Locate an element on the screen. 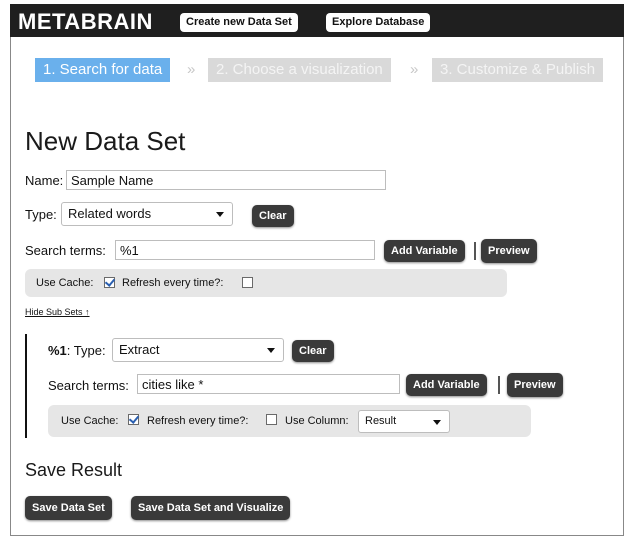 Image resolution: width=634 pixels, height=540 pixels. name-label: Name: is located at coordinates (44, 180).